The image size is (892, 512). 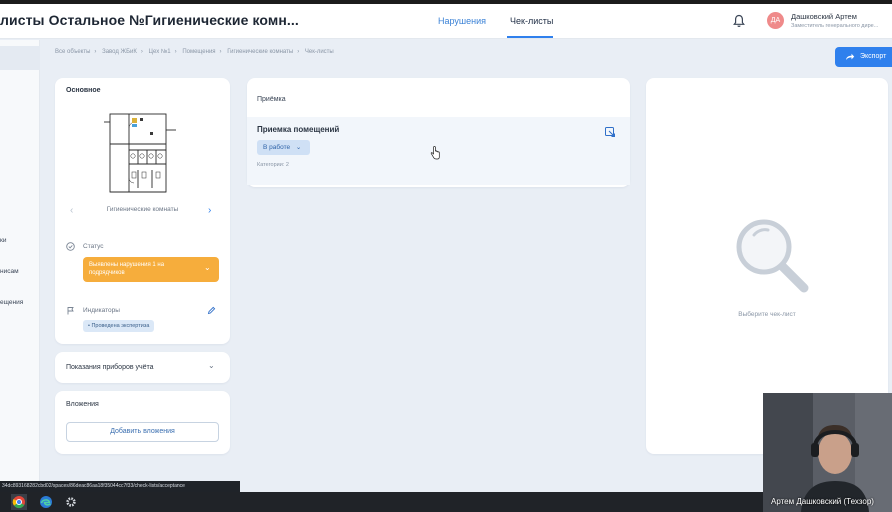 What do you see at coordinates (739, 21) in the screenshot?
I see `bell-icon` at bounding box center [739, 21].